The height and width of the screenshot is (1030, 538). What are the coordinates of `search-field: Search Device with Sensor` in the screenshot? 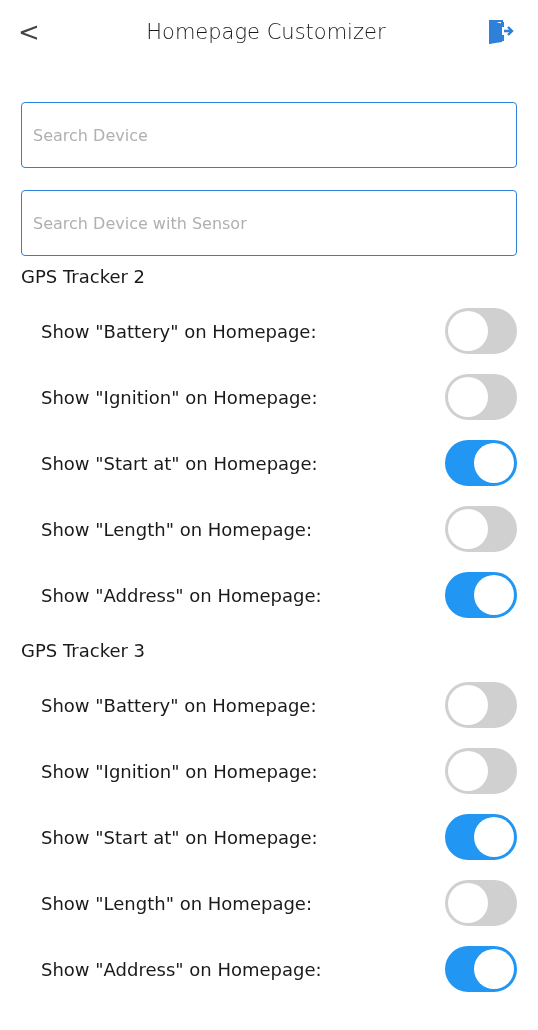 It's located at (269, 223).